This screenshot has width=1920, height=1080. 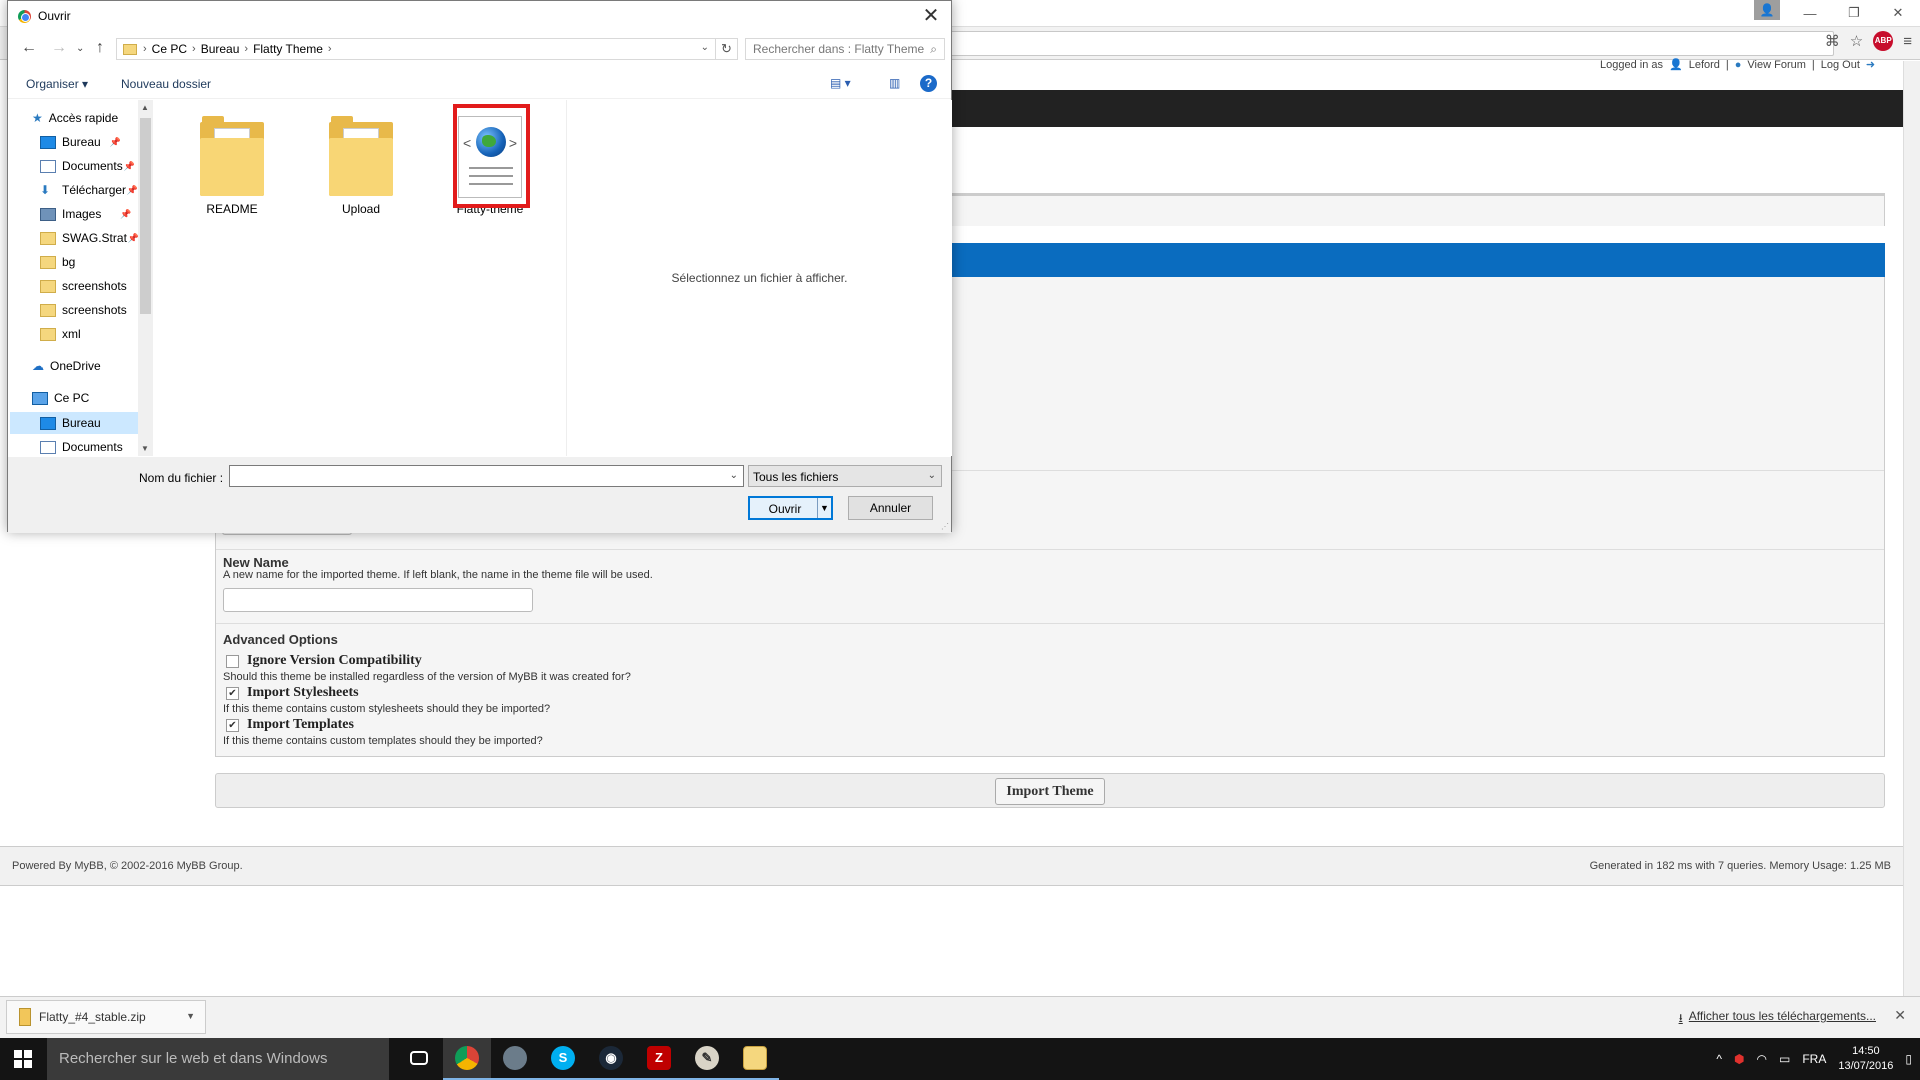 I want to click on acrobat-icon: ⬢, so click(x=1739, y=1059).